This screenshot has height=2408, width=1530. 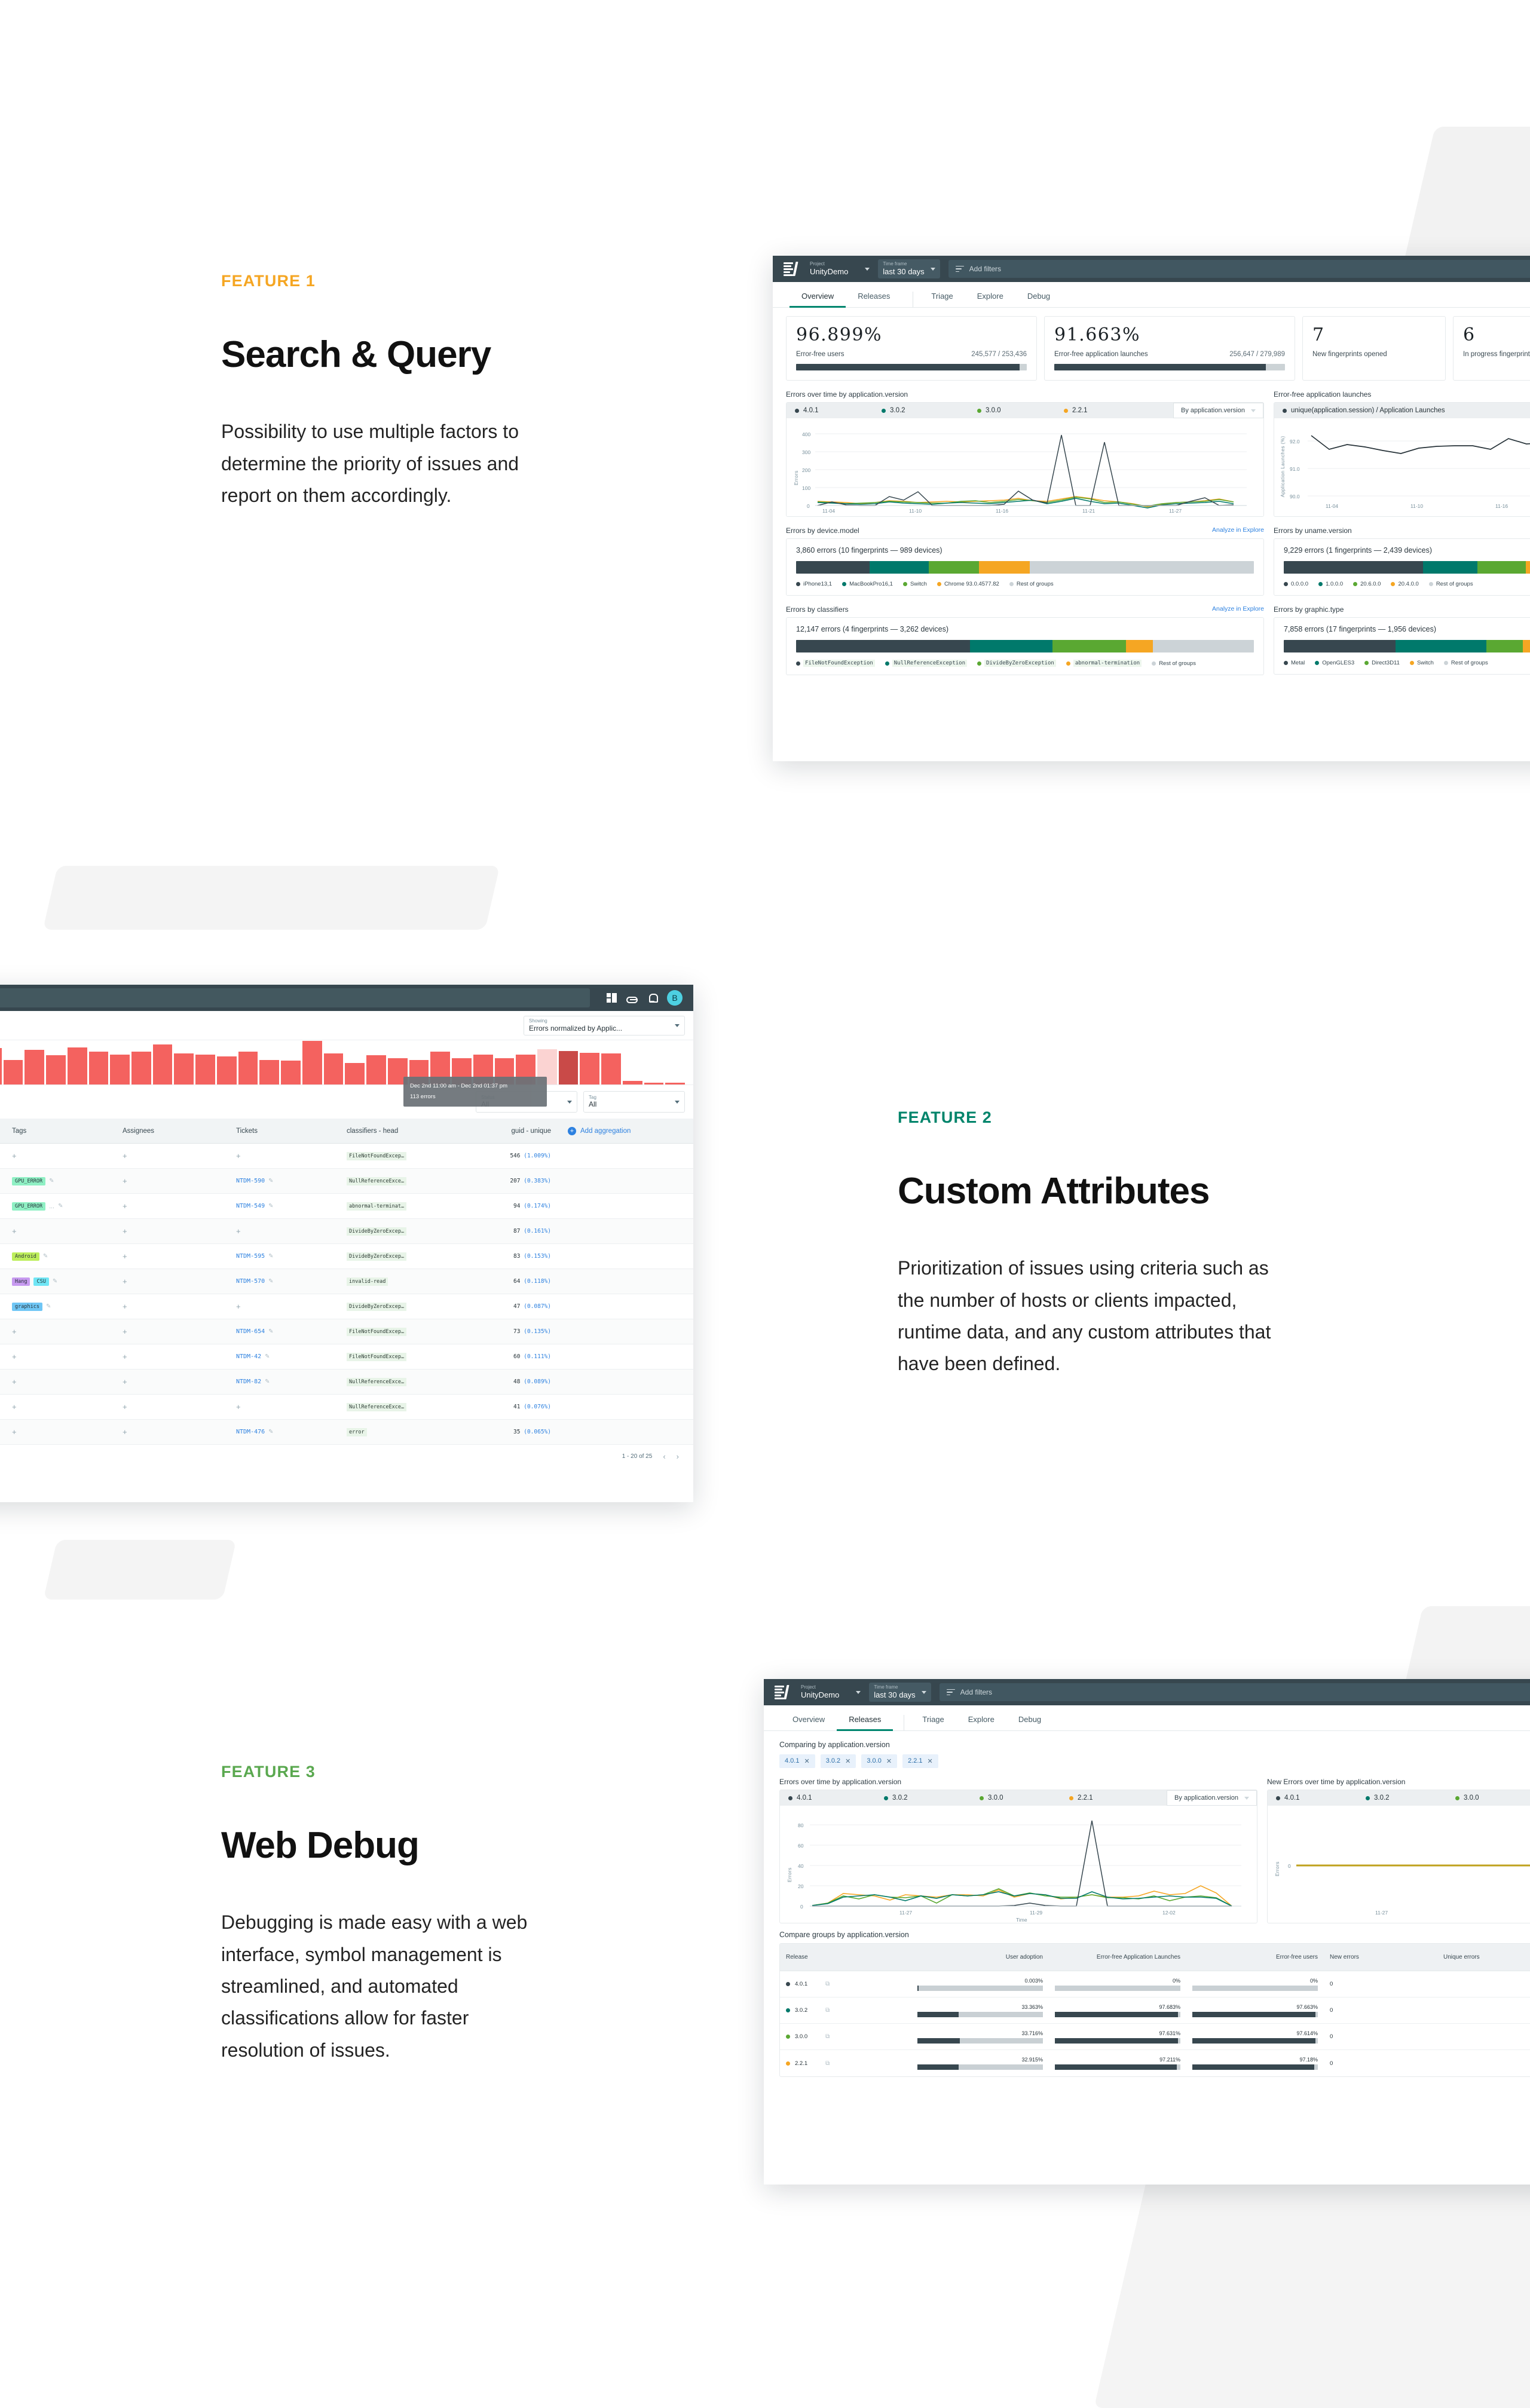 What do you see at coordinates (394, 1131) in the screenshot?
I see `th-classifiers: classifiers - head` at bounding box center [394, 1131].